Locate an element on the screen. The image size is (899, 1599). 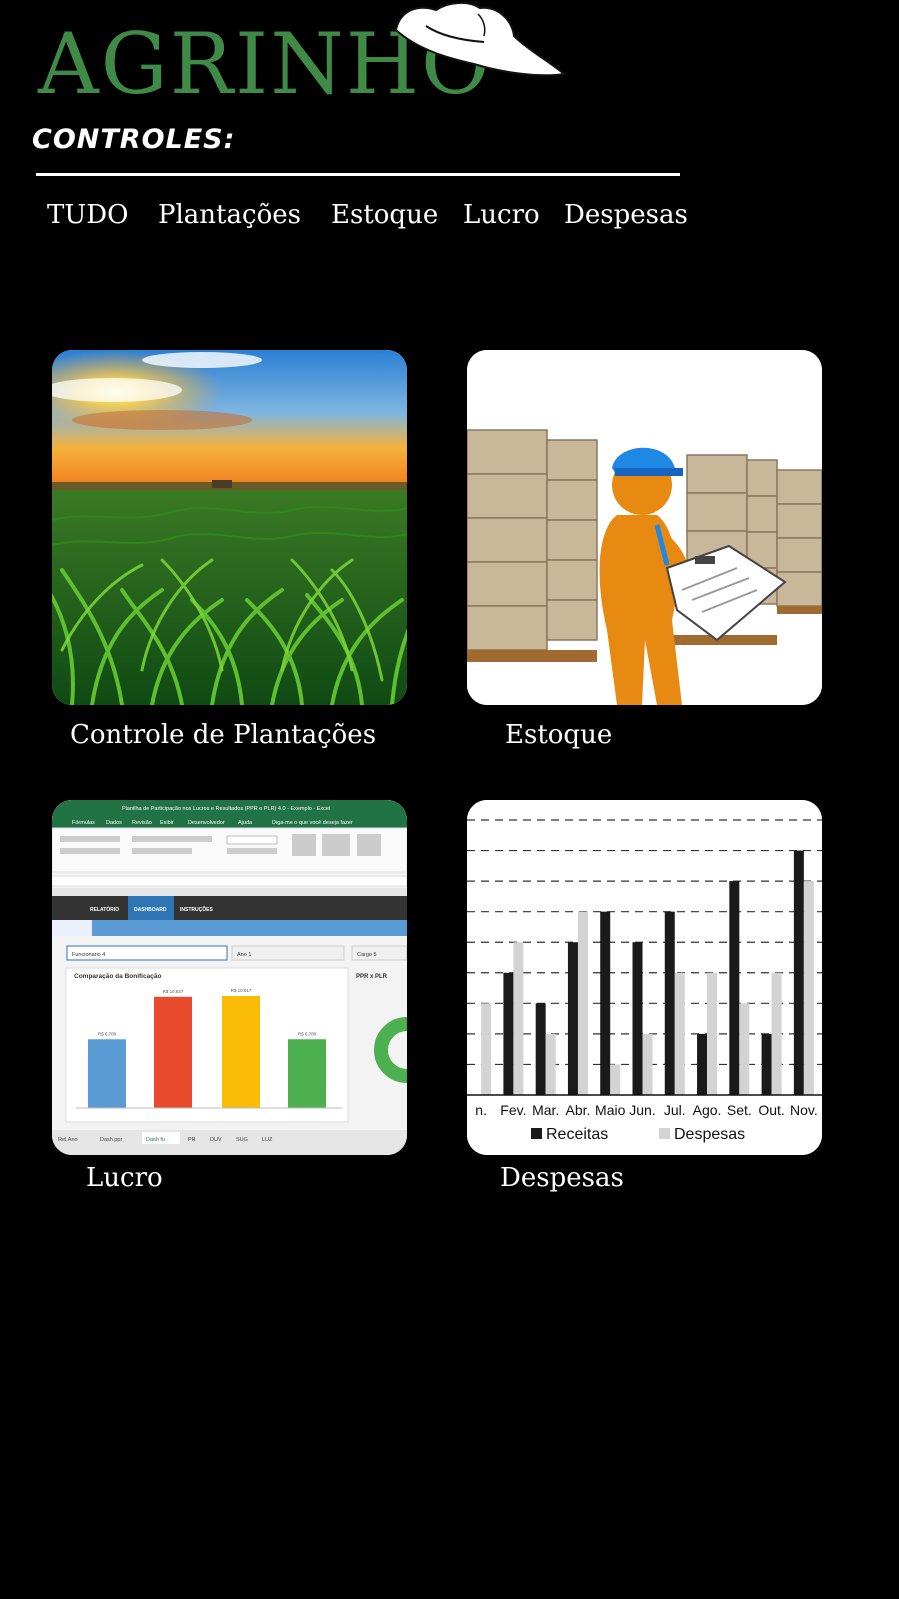
card-plantacoes is located at coordinates (229, 527).